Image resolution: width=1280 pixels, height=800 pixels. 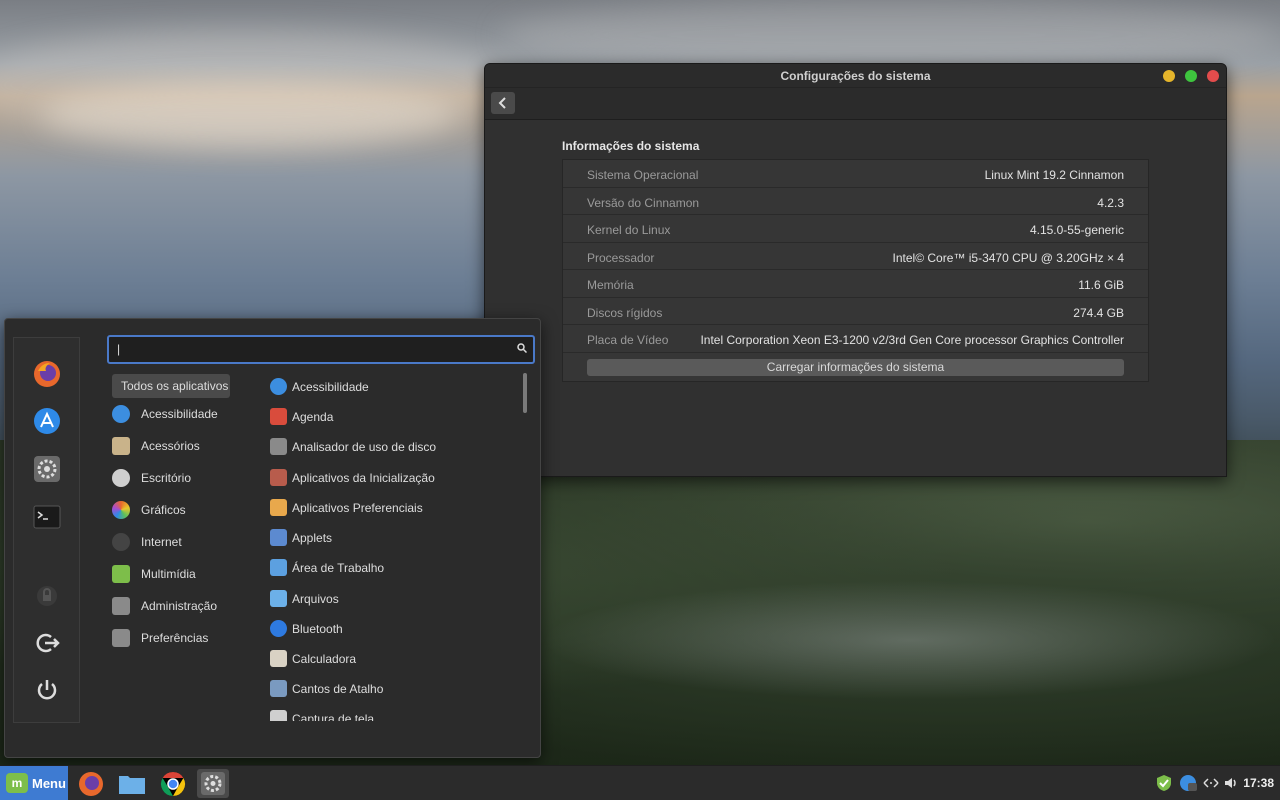 What do you see at coordinates (393, 689) in the screenshot?
I see `app-item: Cantos de Atalho` at bounding box center [393, 689].